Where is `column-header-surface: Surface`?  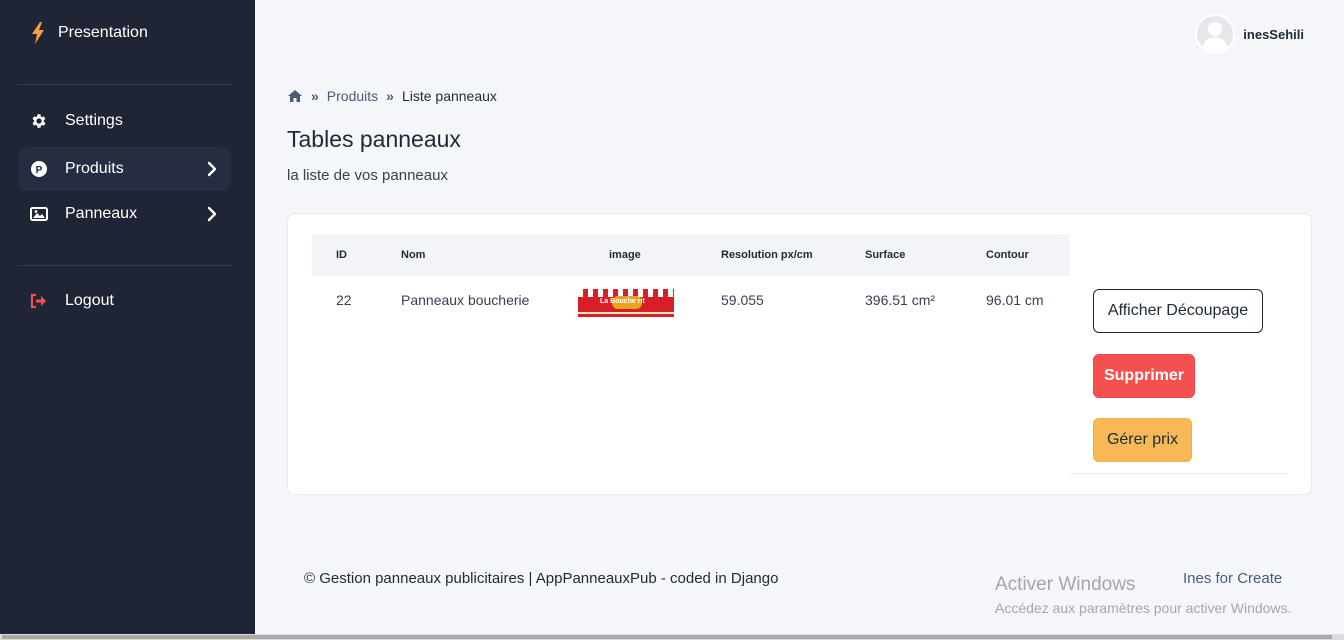
column-header-surface: Surface is located at coordinates (885, 255).